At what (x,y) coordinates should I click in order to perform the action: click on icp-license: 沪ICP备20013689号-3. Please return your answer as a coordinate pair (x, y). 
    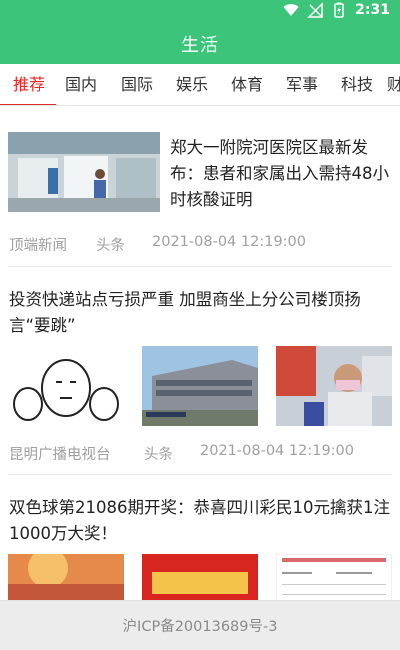
    Looking at the image, I should click on (200, 625).